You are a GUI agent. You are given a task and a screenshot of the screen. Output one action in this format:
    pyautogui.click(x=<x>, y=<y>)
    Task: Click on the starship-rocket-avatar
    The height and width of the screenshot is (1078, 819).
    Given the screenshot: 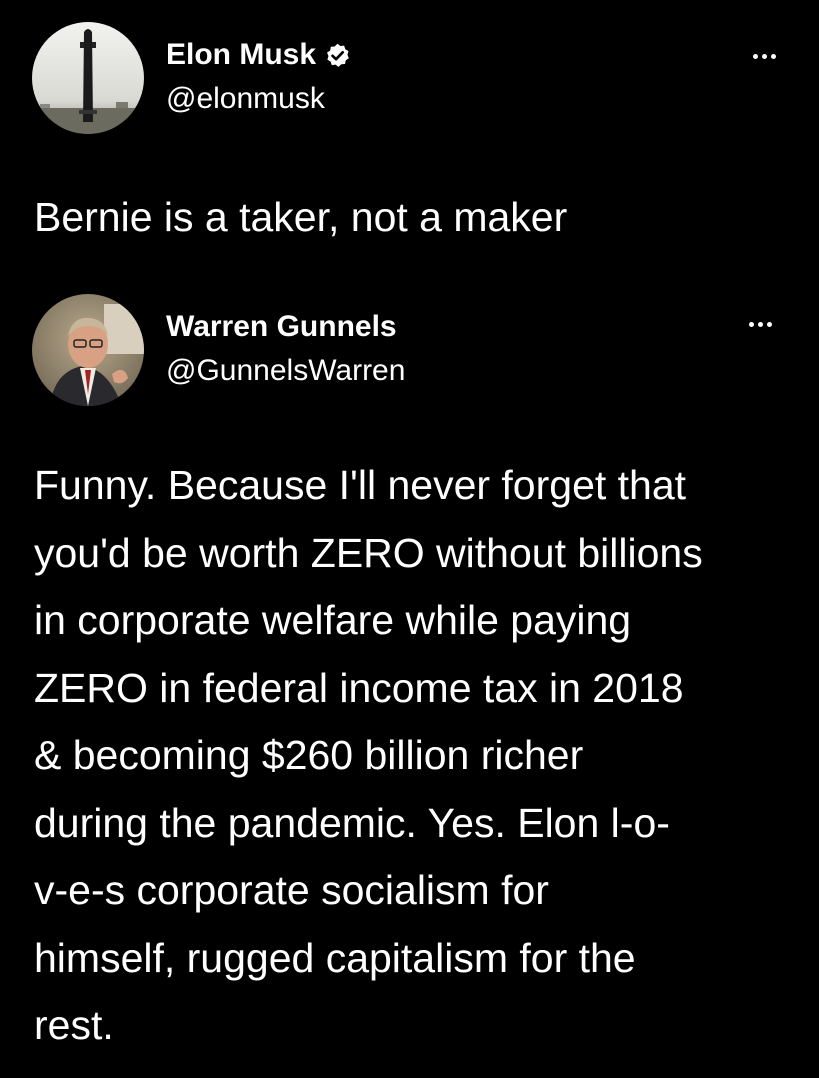 What is the action you would take?
    pyautogui.click(x=88, y=78)
    